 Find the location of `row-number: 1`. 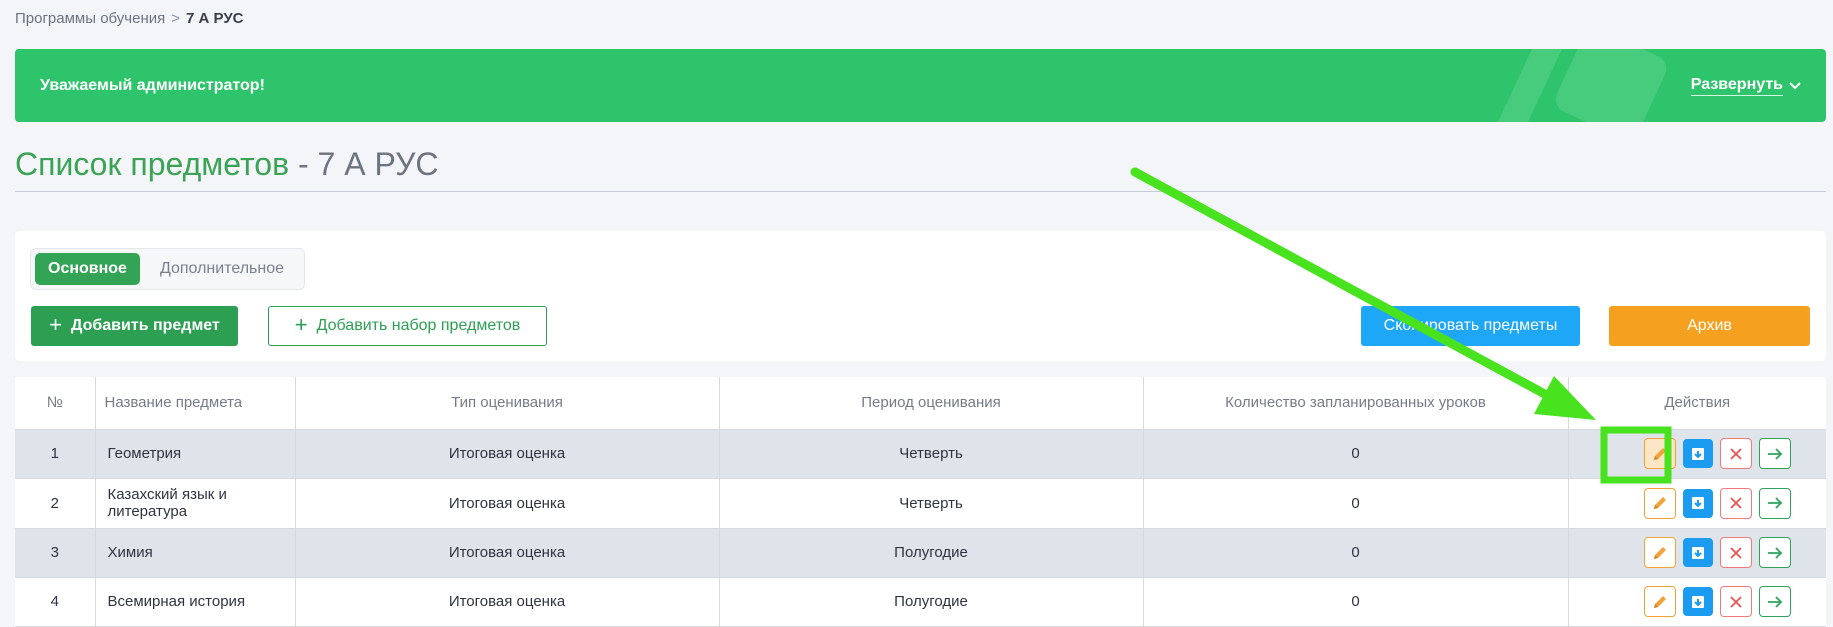

row-number: 1 is located at coordinates (55, 454).